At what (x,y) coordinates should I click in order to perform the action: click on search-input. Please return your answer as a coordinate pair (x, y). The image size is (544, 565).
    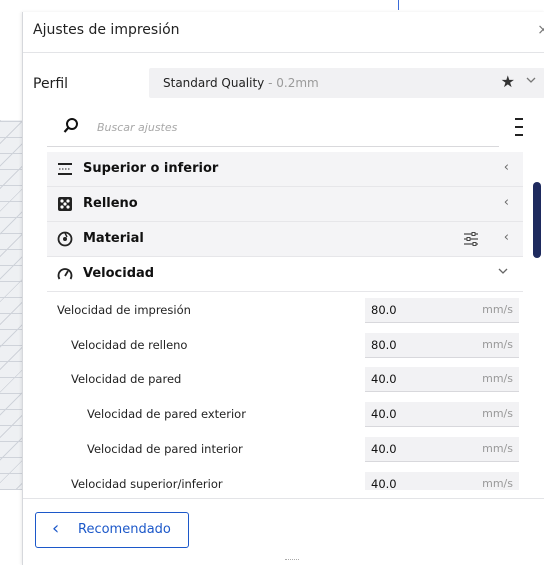
    Looking at the image, I should click on (287, 127).